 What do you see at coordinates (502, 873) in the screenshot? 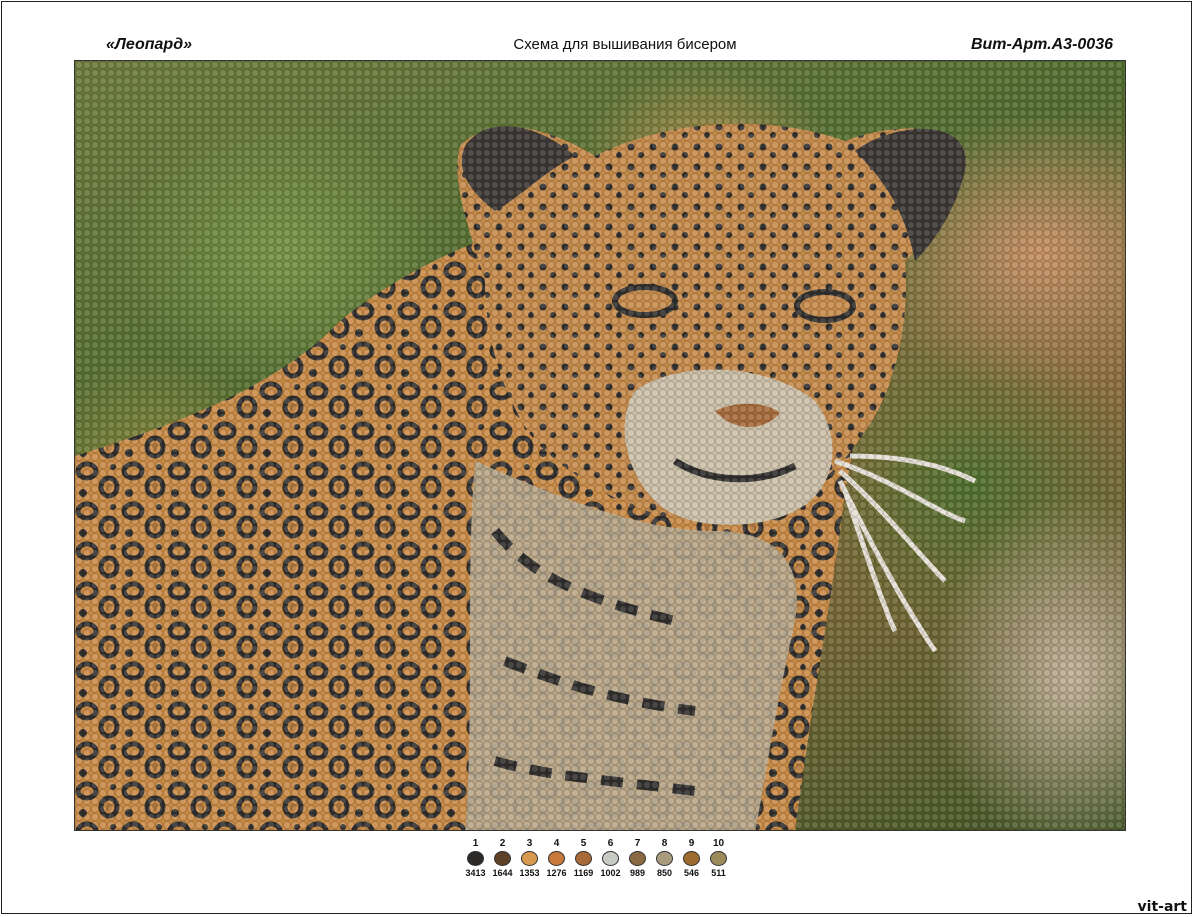
I see `swatch-code: 1644` at bounding box center [502, 873].